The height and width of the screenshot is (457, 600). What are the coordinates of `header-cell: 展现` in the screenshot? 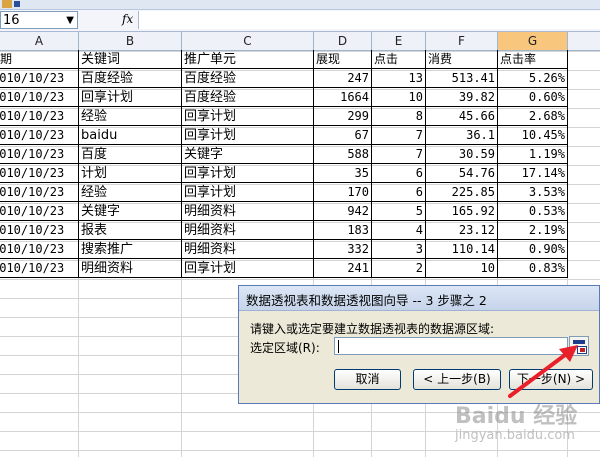 It's located at (343, 59).